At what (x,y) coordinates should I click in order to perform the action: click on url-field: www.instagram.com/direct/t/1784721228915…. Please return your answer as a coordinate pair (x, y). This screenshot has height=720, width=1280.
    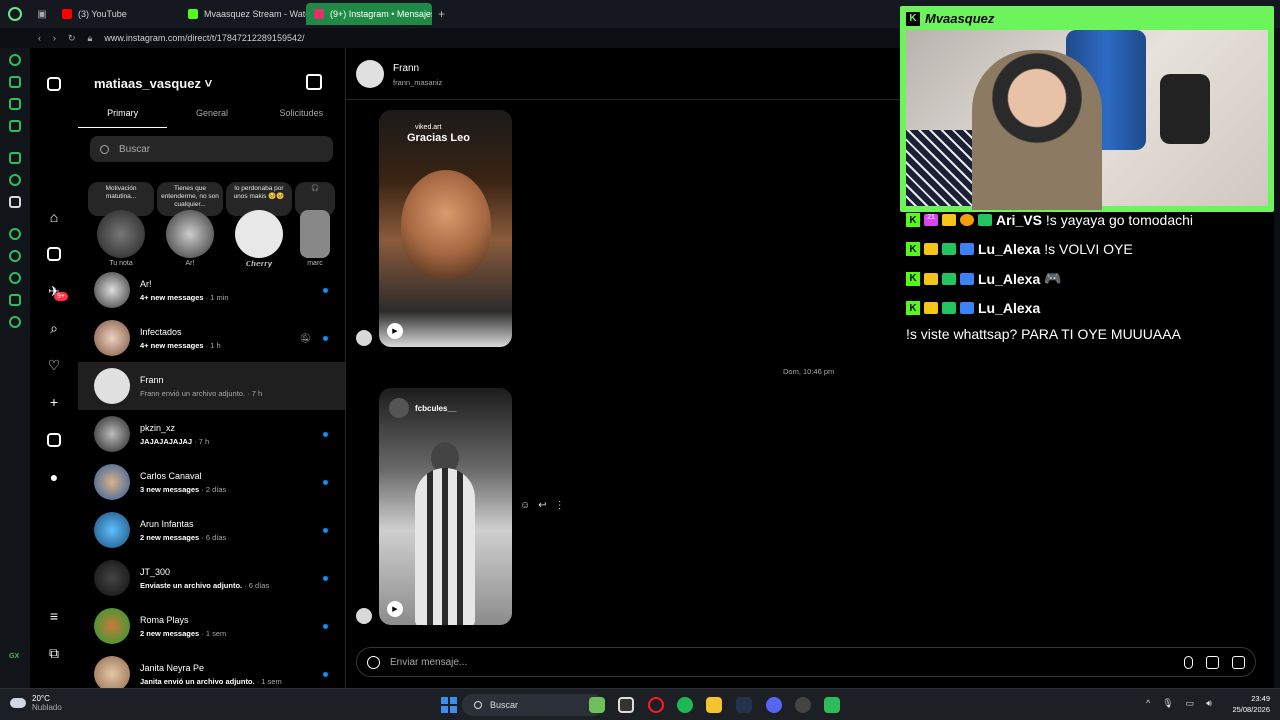
    Looking at the image, I should click on (204, 38).